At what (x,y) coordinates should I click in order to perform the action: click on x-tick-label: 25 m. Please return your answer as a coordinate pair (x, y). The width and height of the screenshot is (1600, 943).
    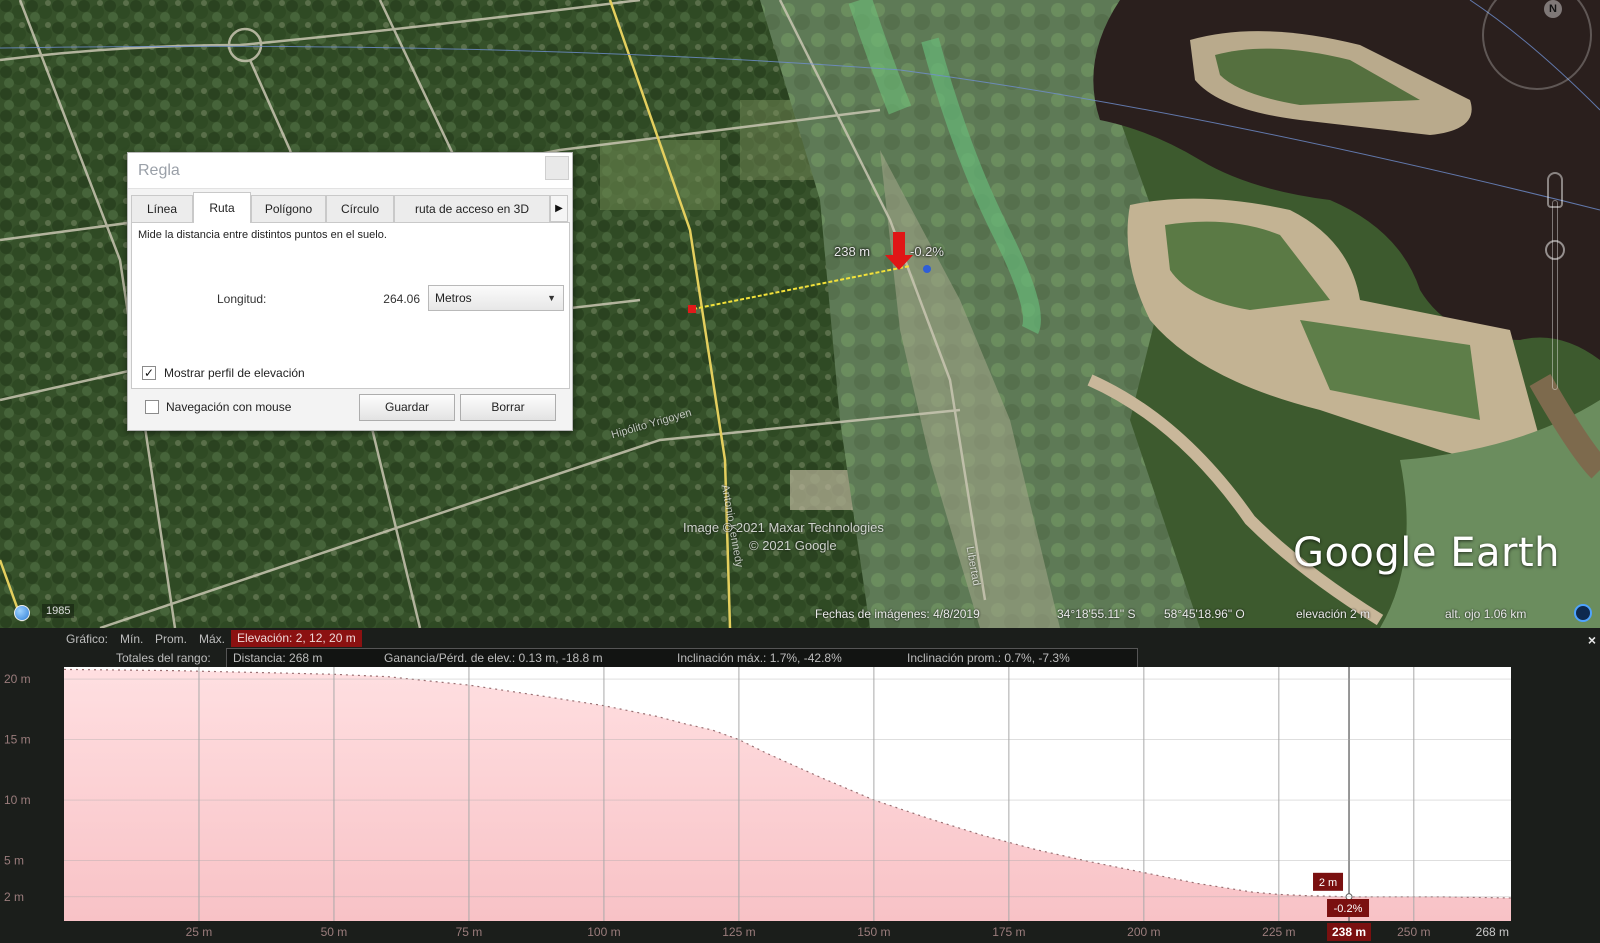
    Looking at the image, I should click on (199, 932).